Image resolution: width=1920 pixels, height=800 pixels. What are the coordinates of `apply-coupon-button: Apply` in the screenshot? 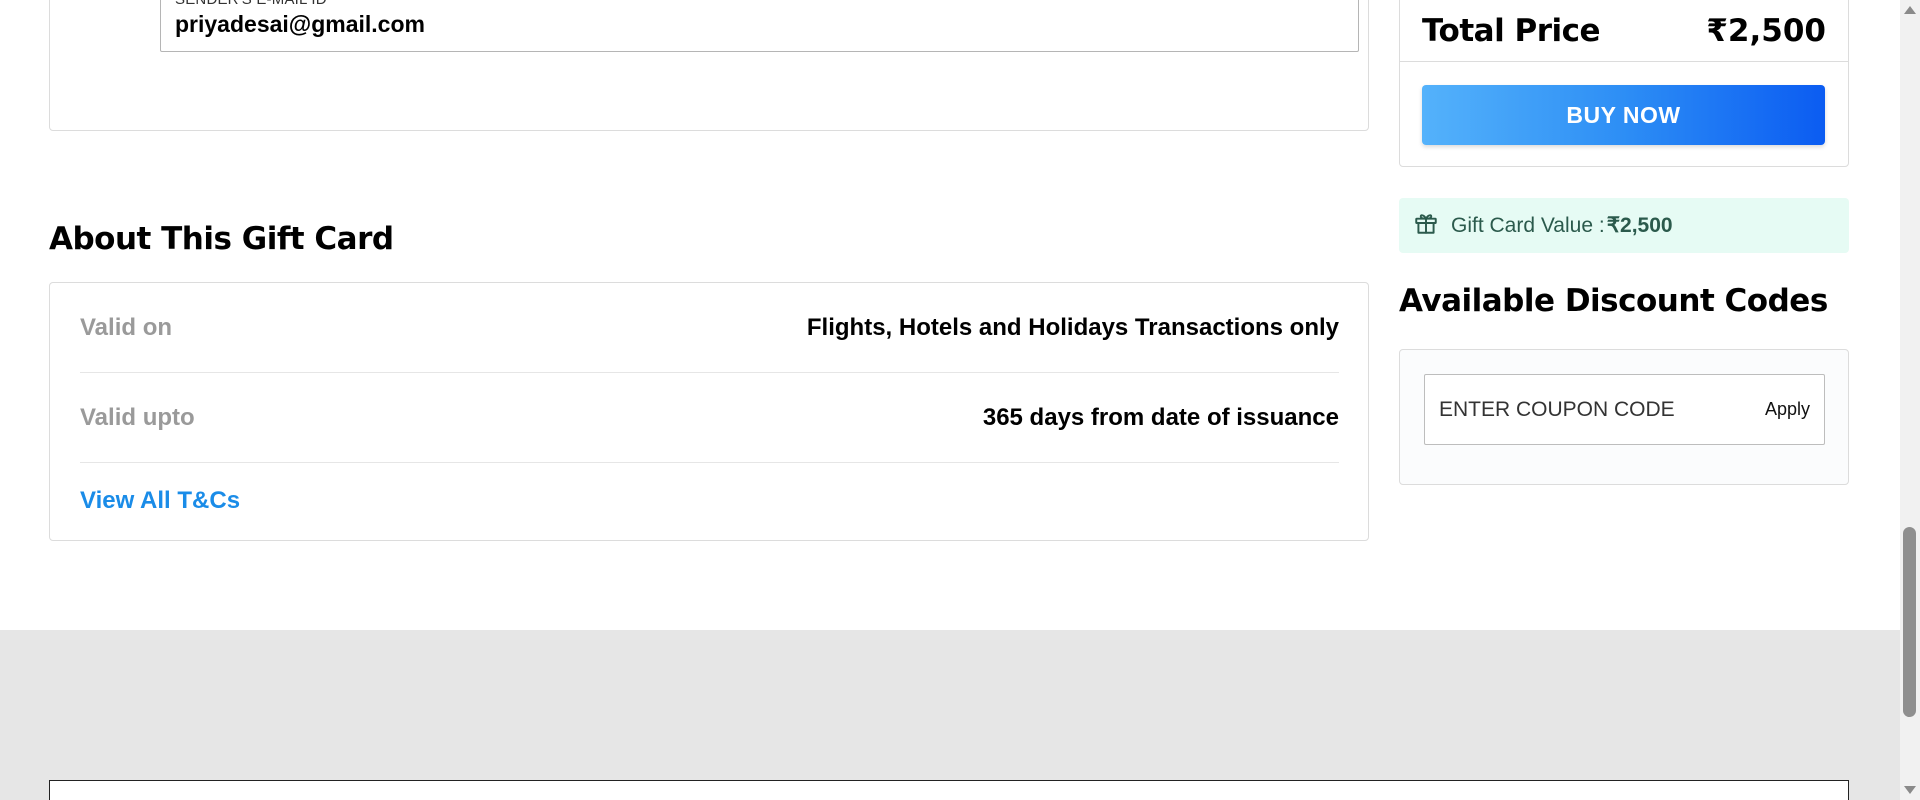 It's located at (1787, 409).